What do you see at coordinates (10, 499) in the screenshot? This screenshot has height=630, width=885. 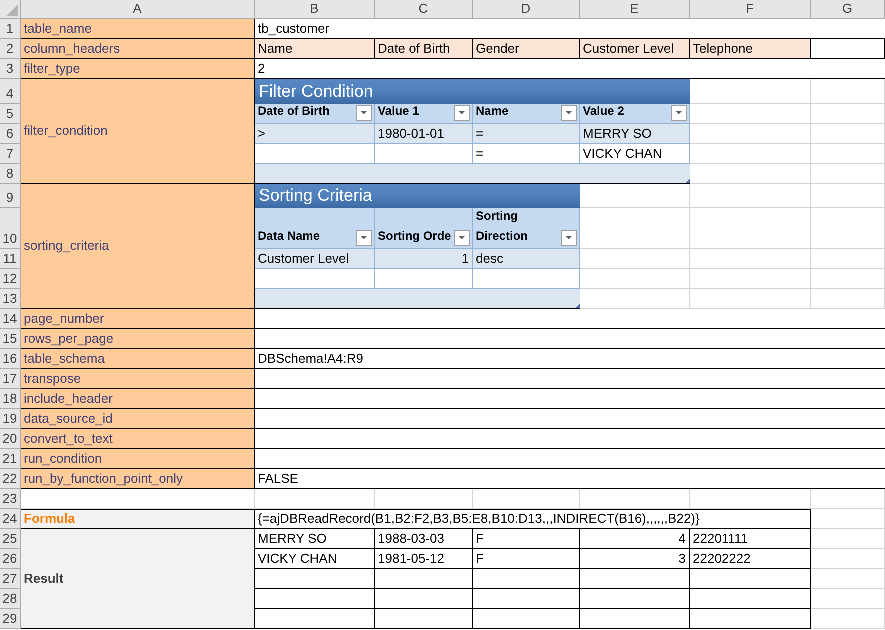 I see `row-header: 23` at bounding box center [10, 499].